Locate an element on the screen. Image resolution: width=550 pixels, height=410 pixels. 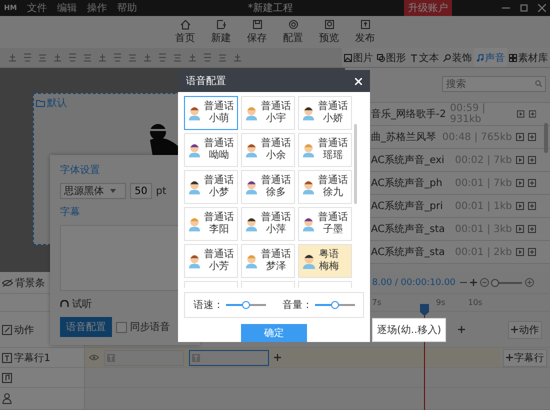
zoom-out-icon is located at coordinates (484, 282).